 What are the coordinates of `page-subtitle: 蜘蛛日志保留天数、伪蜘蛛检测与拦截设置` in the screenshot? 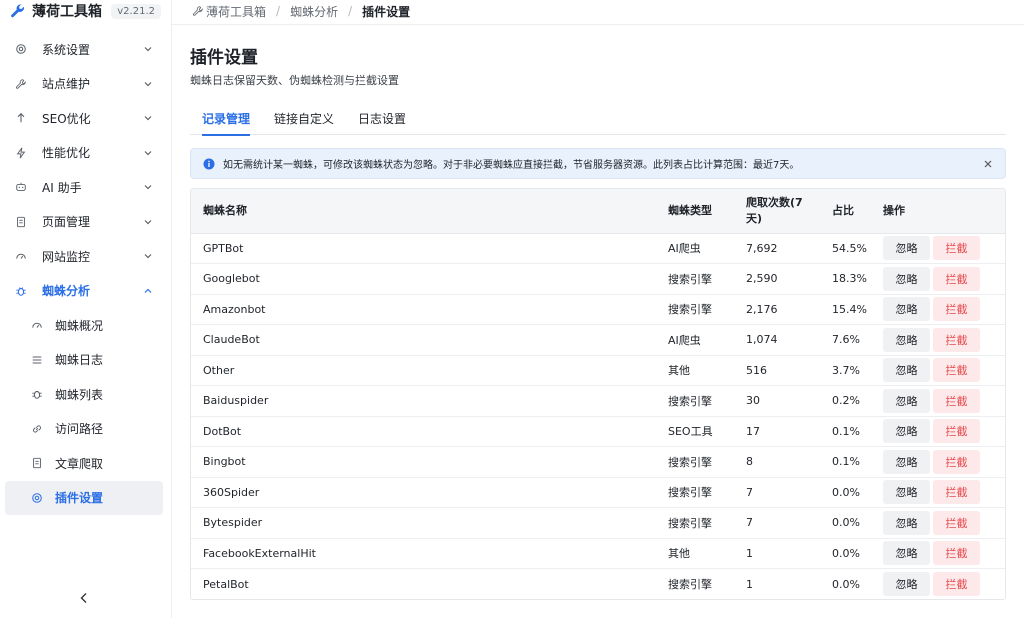 It's located at (294, 80).